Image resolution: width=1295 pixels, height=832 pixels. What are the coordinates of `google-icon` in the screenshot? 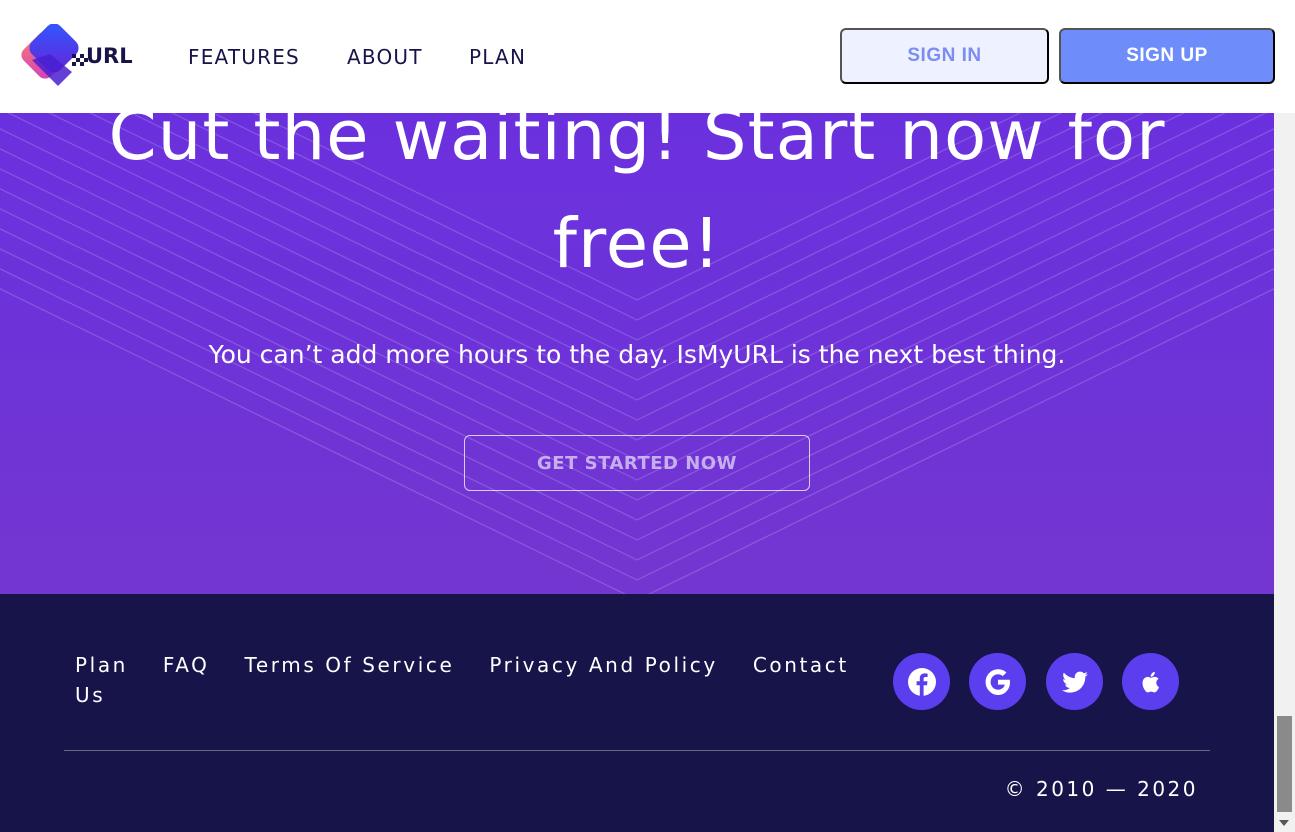 It's located at (997, 681).